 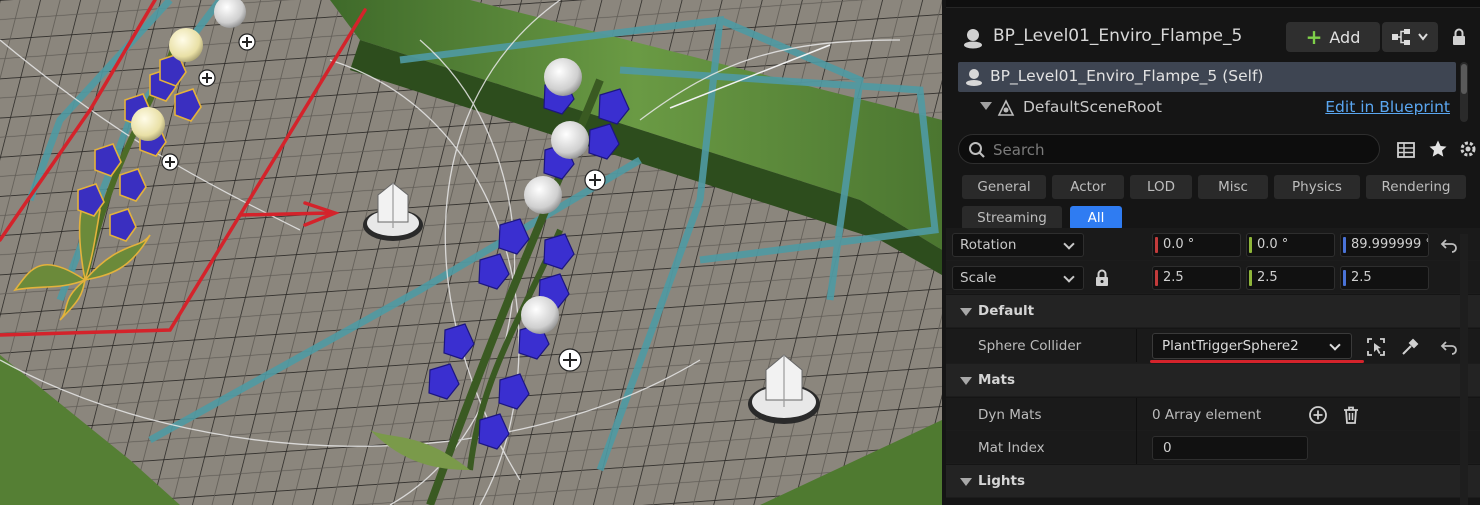 I want to click on category-lights-label: Lights, so click(x=1001, y=481).